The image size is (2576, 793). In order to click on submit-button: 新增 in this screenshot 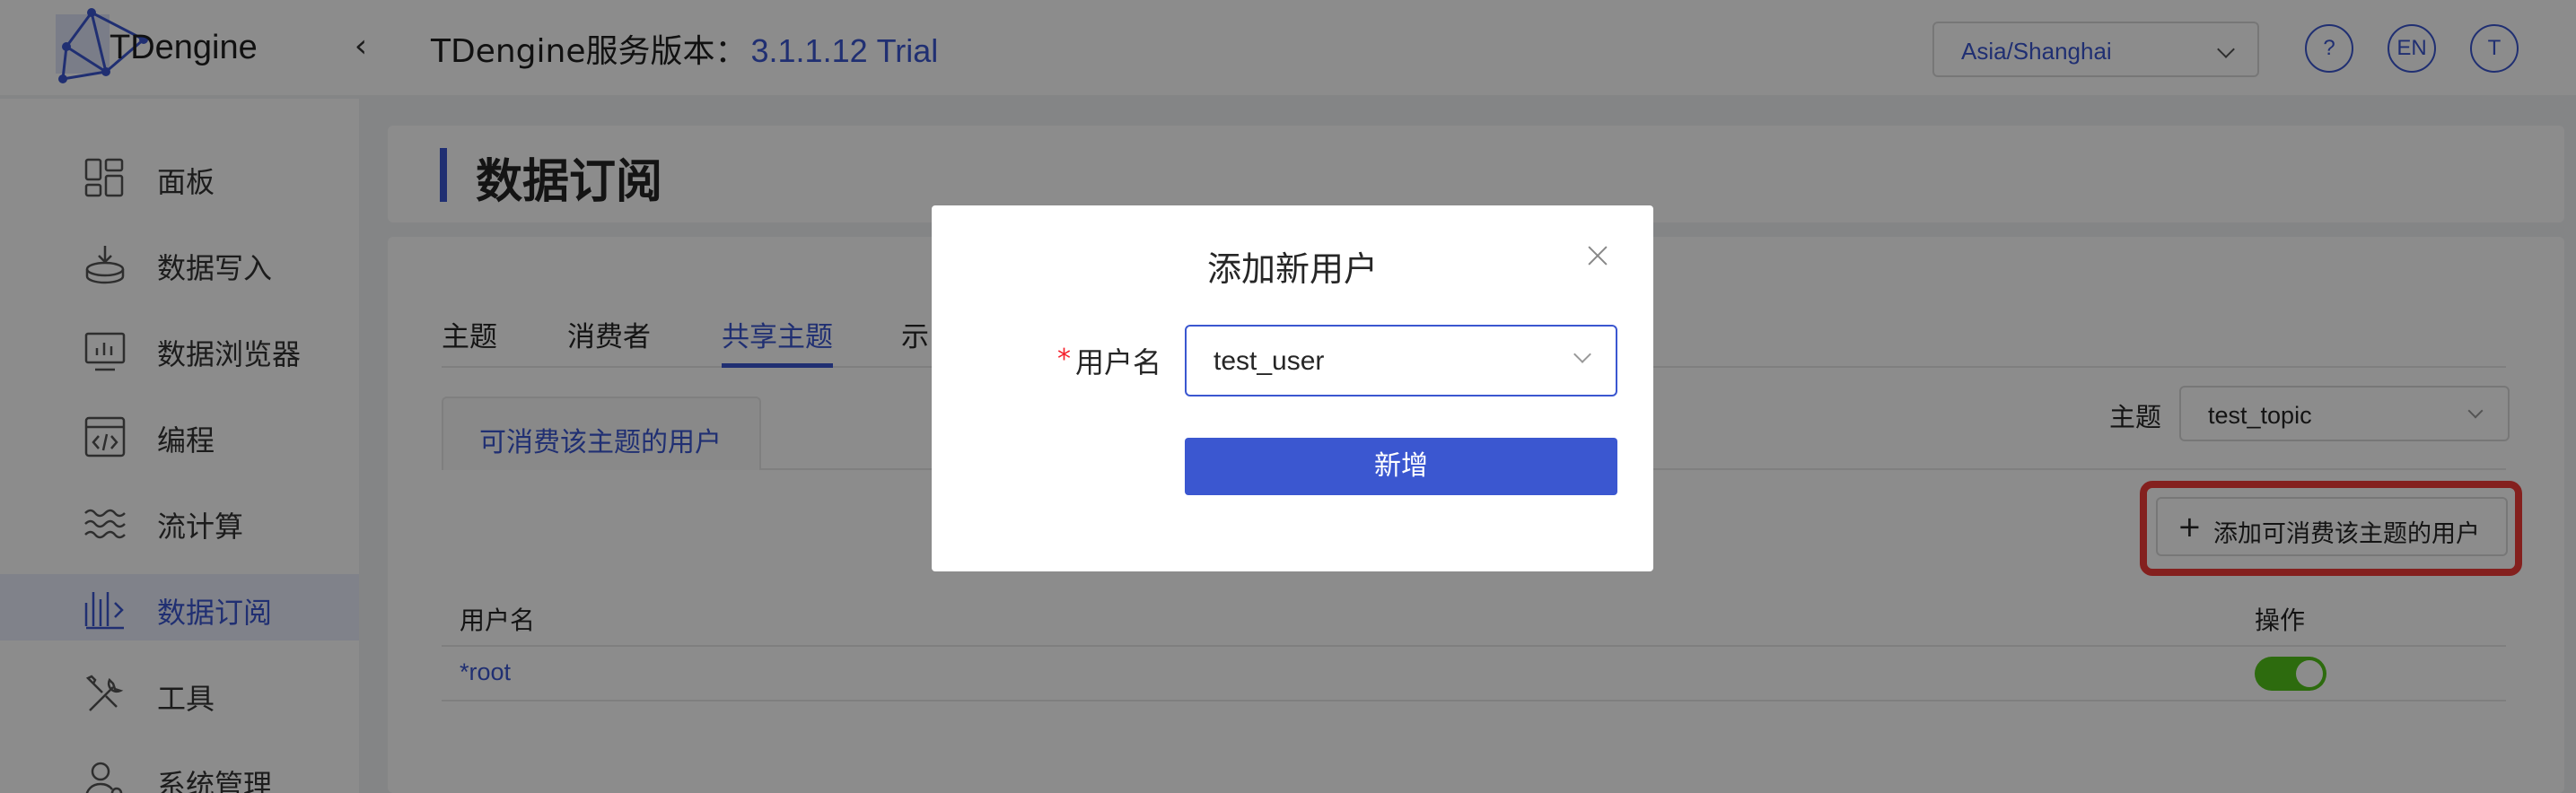, I will do `click(1401, 466)`.